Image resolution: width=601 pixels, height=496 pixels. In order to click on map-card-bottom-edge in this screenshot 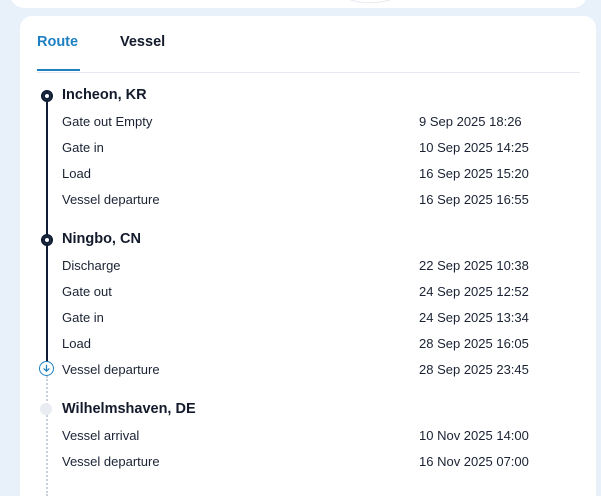, I will do `click(298, 4)`.